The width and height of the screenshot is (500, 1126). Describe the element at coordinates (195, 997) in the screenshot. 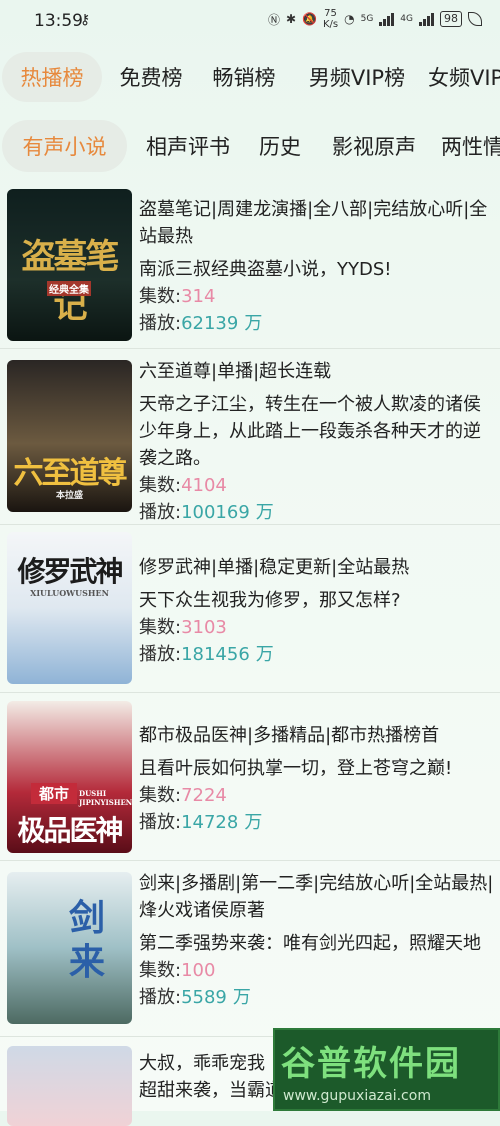

I see `play-count: 播放:5589 万` at that location.